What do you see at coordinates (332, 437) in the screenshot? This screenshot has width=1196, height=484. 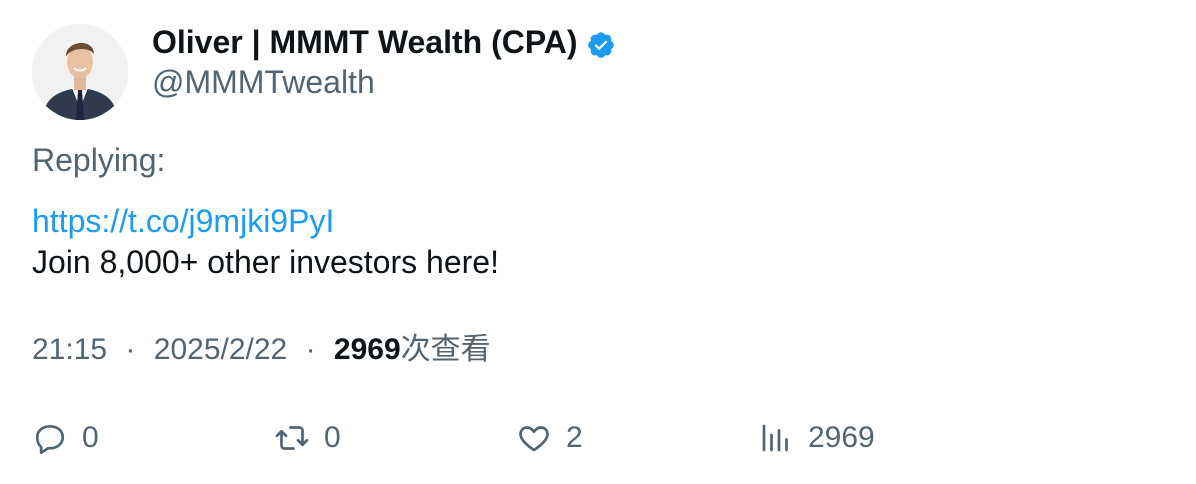 I see `retweet-count: 0` at bounding box center [332, 437].